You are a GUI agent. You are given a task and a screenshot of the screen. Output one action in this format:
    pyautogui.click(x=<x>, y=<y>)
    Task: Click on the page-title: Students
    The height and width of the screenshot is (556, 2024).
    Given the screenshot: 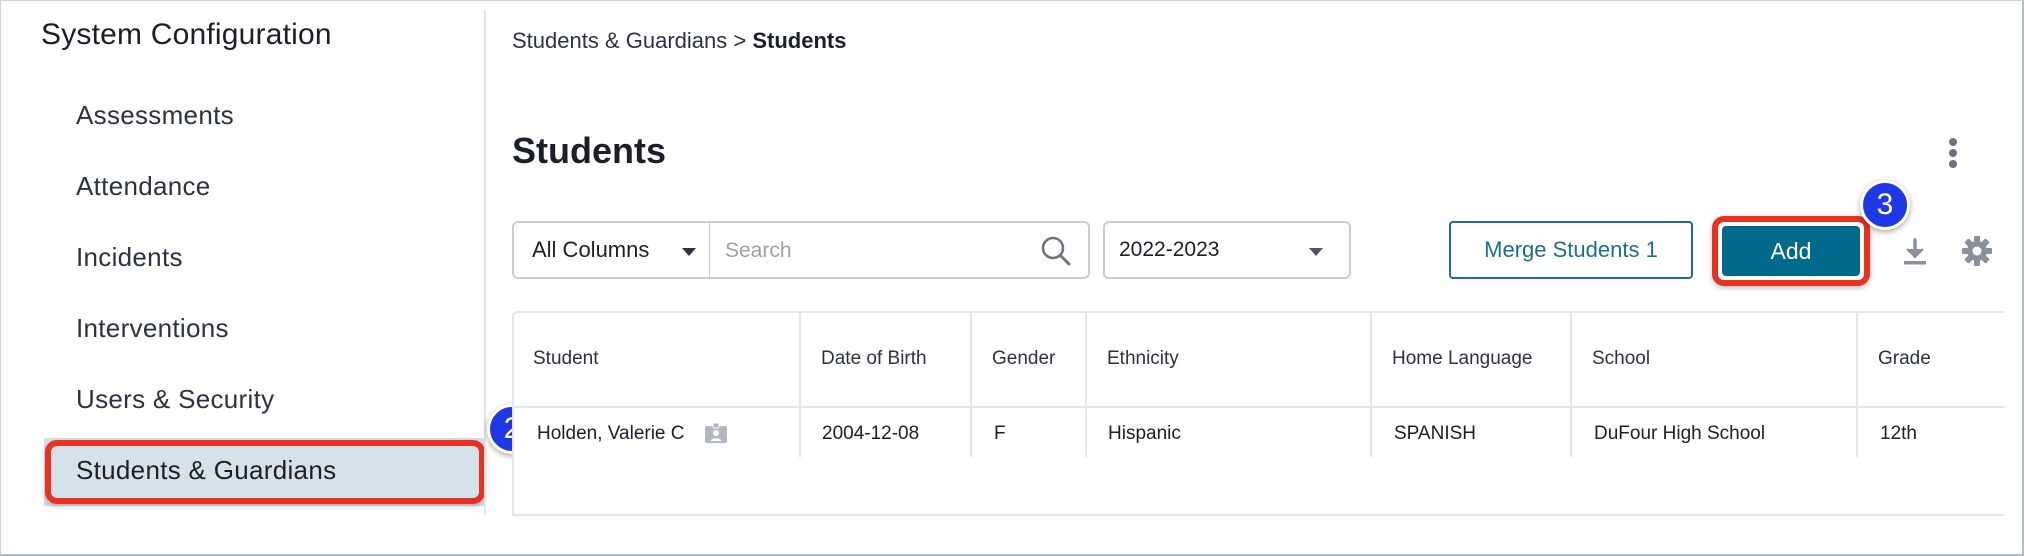 What is the action you would take?
    pyautogui.click(x=589, y=150)
    